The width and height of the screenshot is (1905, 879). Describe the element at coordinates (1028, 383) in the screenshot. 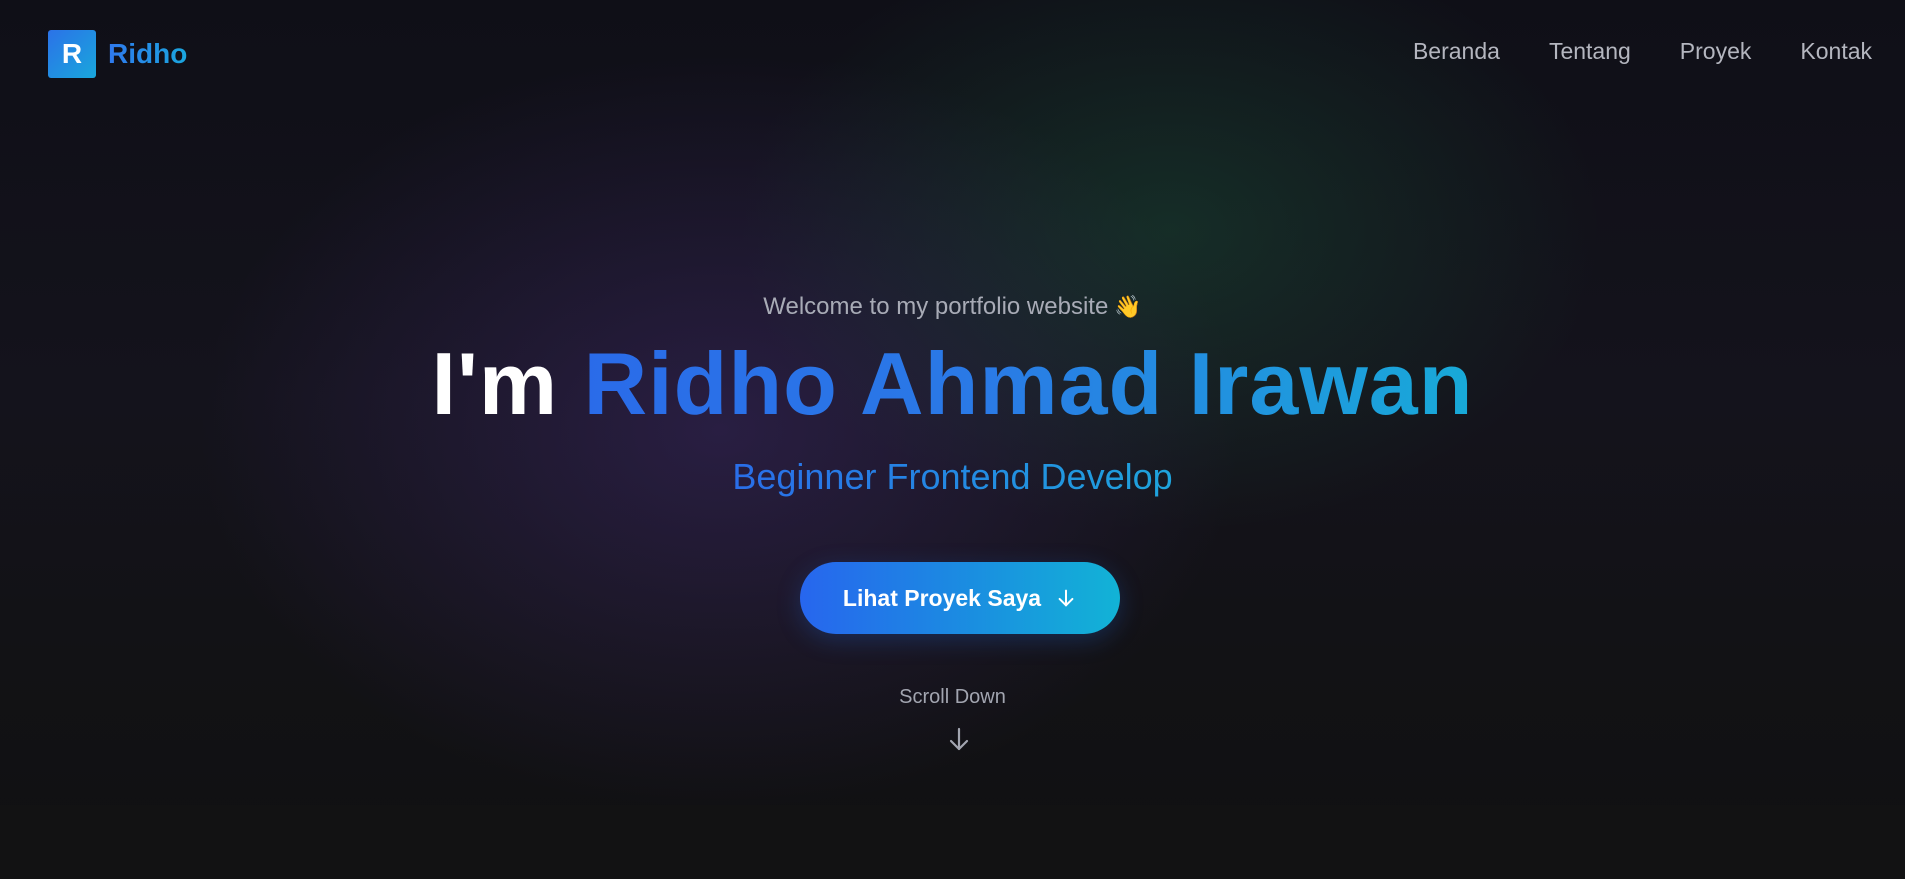

I see `headline-name: Ridho Ahmad Irawan` at that location.